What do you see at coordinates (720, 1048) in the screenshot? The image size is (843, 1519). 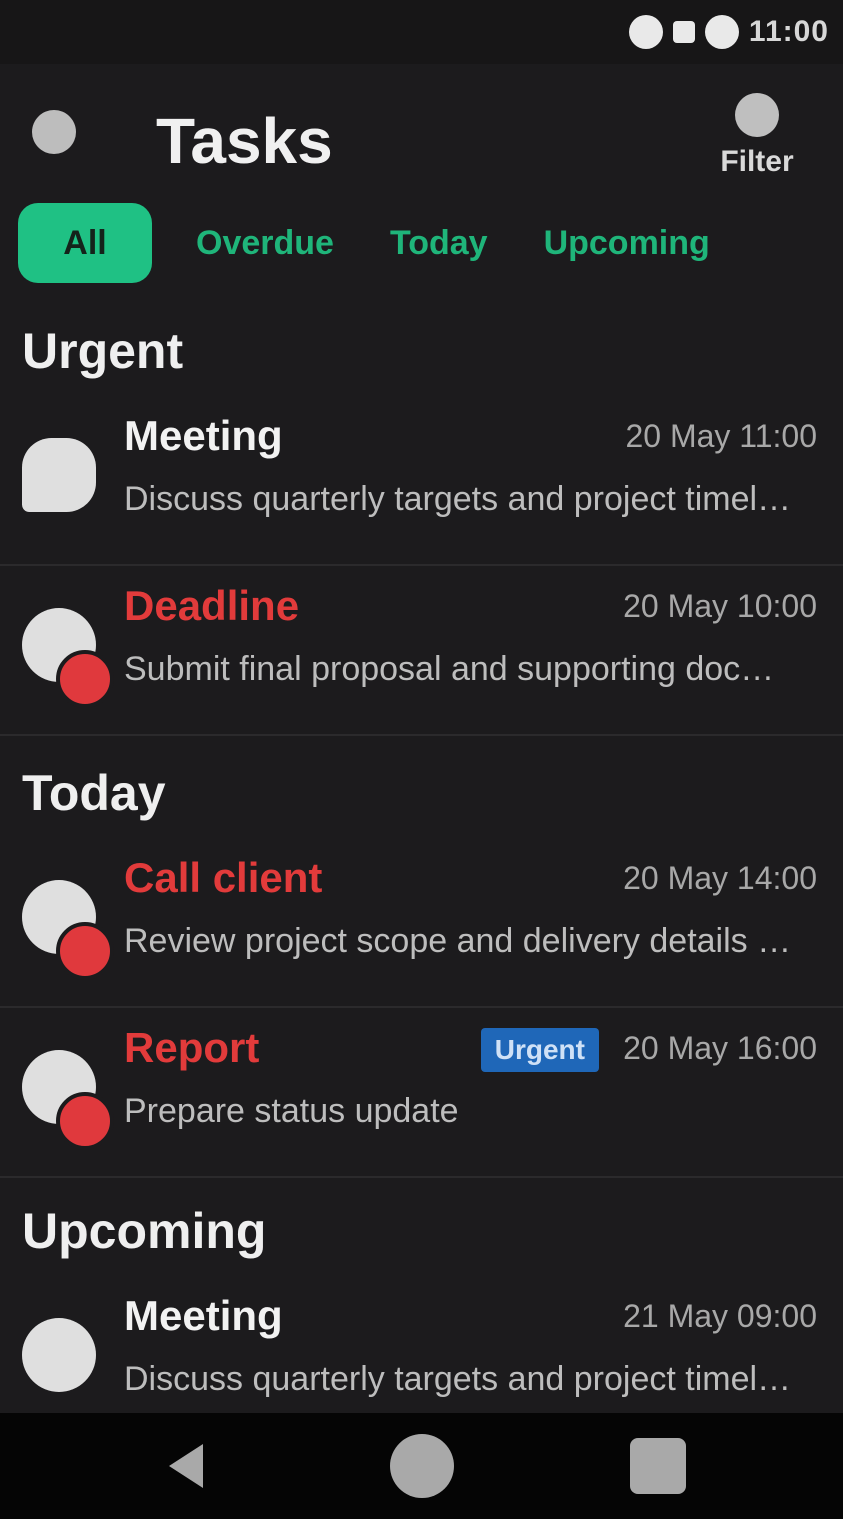 I see `item-time: 20 May 16:00` at bounding box center [720, 1048].